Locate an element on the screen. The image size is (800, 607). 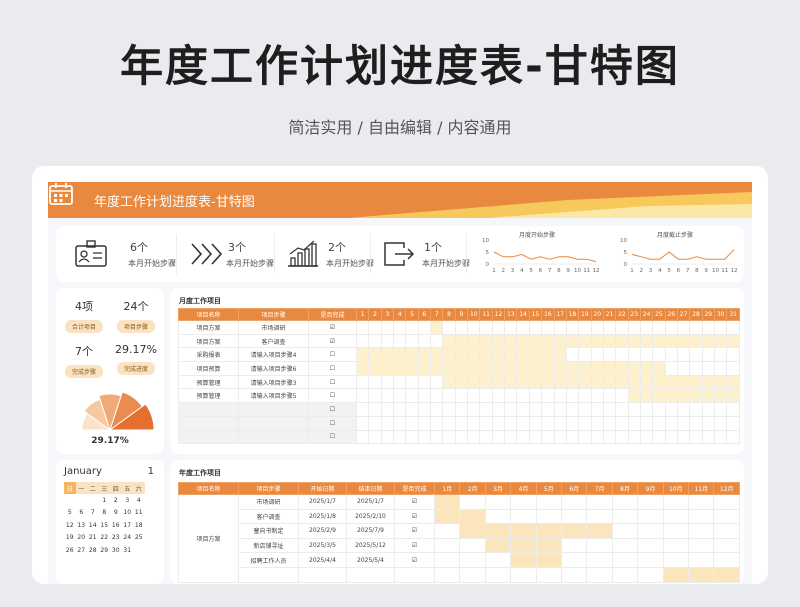
project-step: 招聘工作人员 is located at coordinates (268, 560).